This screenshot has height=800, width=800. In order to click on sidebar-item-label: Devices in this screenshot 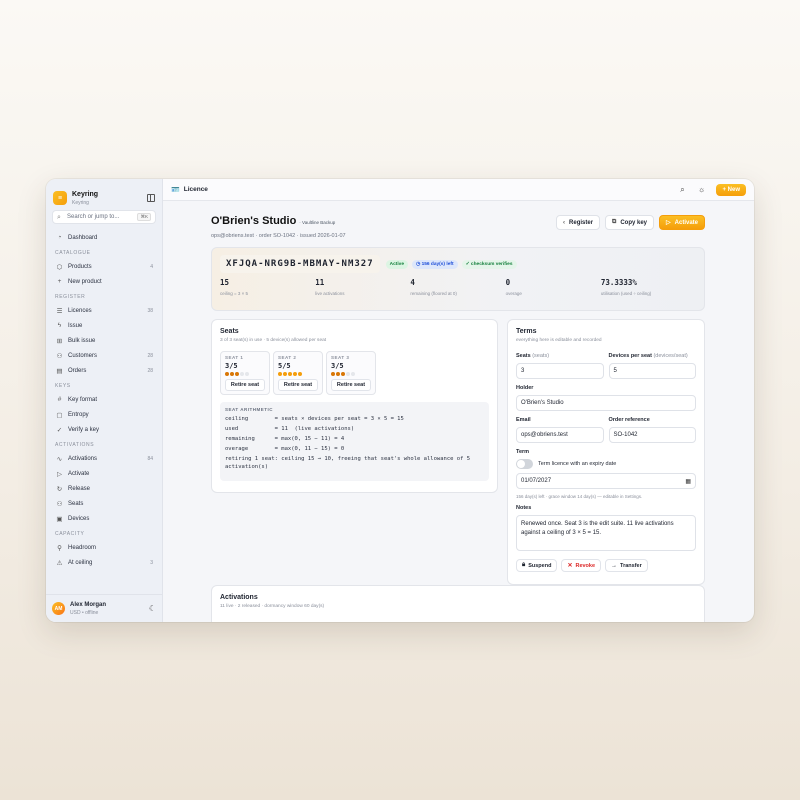, I will do `click(79, 518)`.